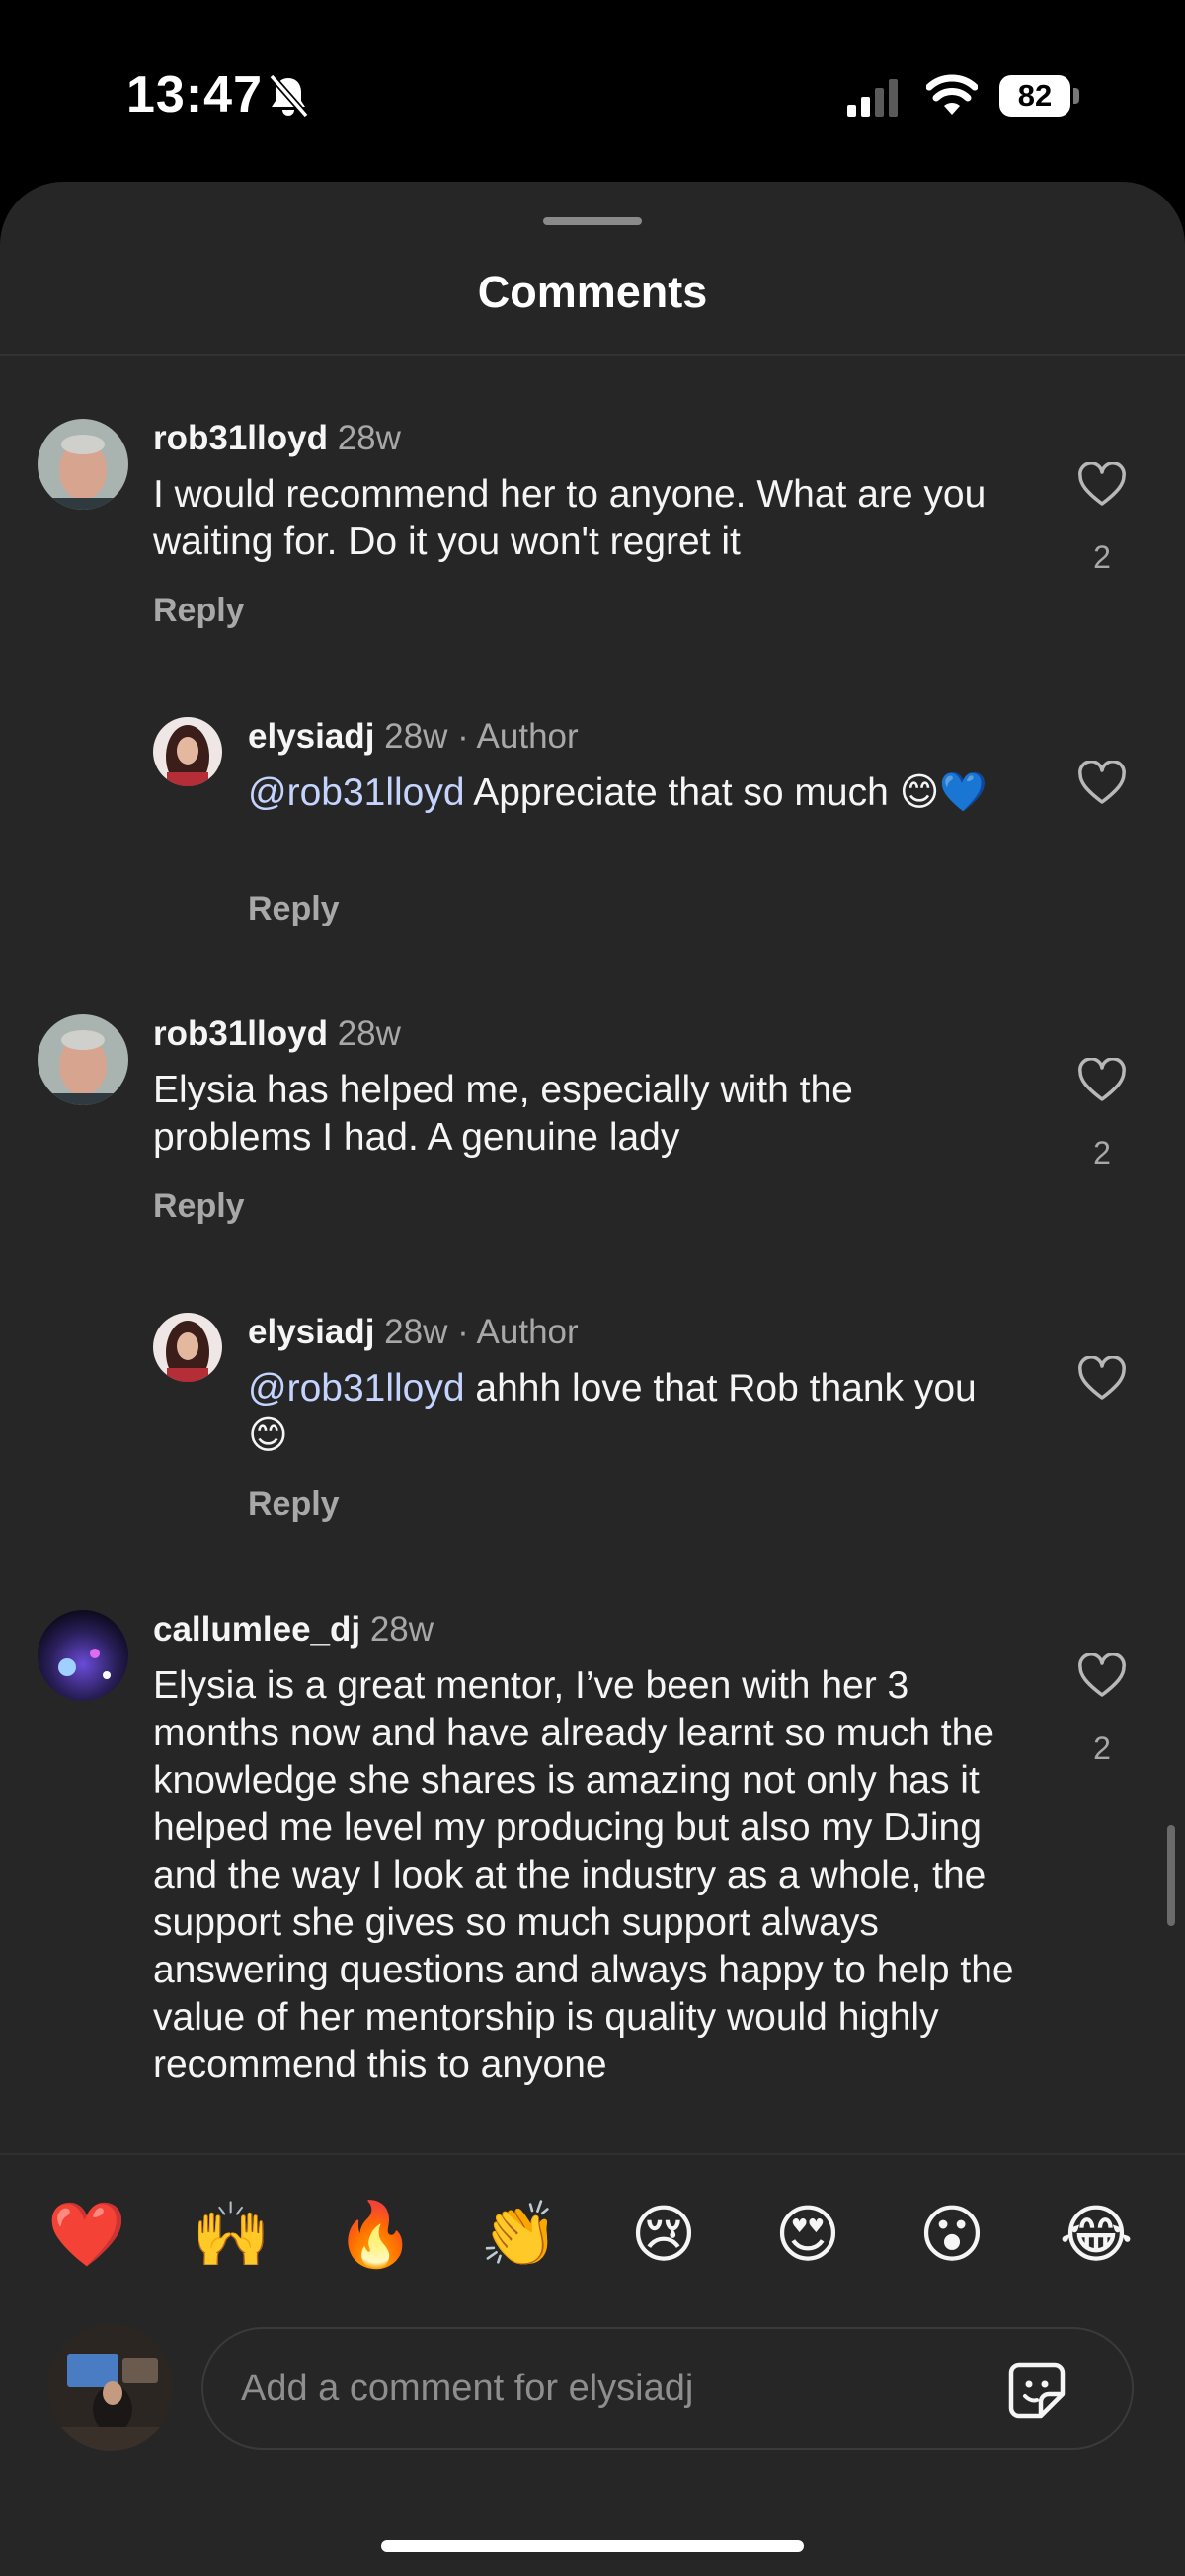 The height and width of the screenshot is (2576, 1185). Describe the element at coordinates (232, 2234) in the screenshot. I see `emoji-raising-hands-button: 🙌` at that location.